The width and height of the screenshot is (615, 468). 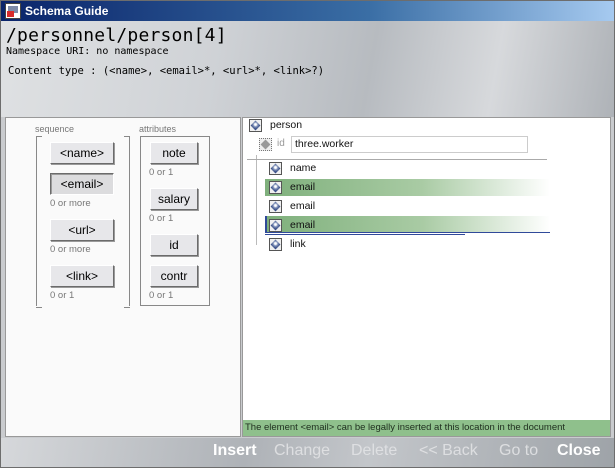 What do you see at coordinates (235, 451) in the screenshot?
I see `insert-button: Insert` at bounding box center [235, 451].